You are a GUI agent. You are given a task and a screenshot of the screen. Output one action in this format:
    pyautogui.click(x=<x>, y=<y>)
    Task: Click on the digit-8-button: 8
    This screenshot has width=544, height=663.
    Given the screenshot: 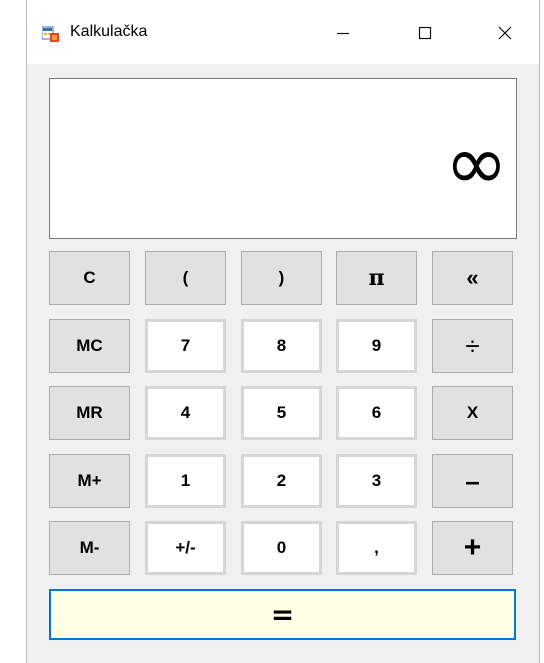 What is the action you would take?
    pyautogui.click(x=281, y=346)
    